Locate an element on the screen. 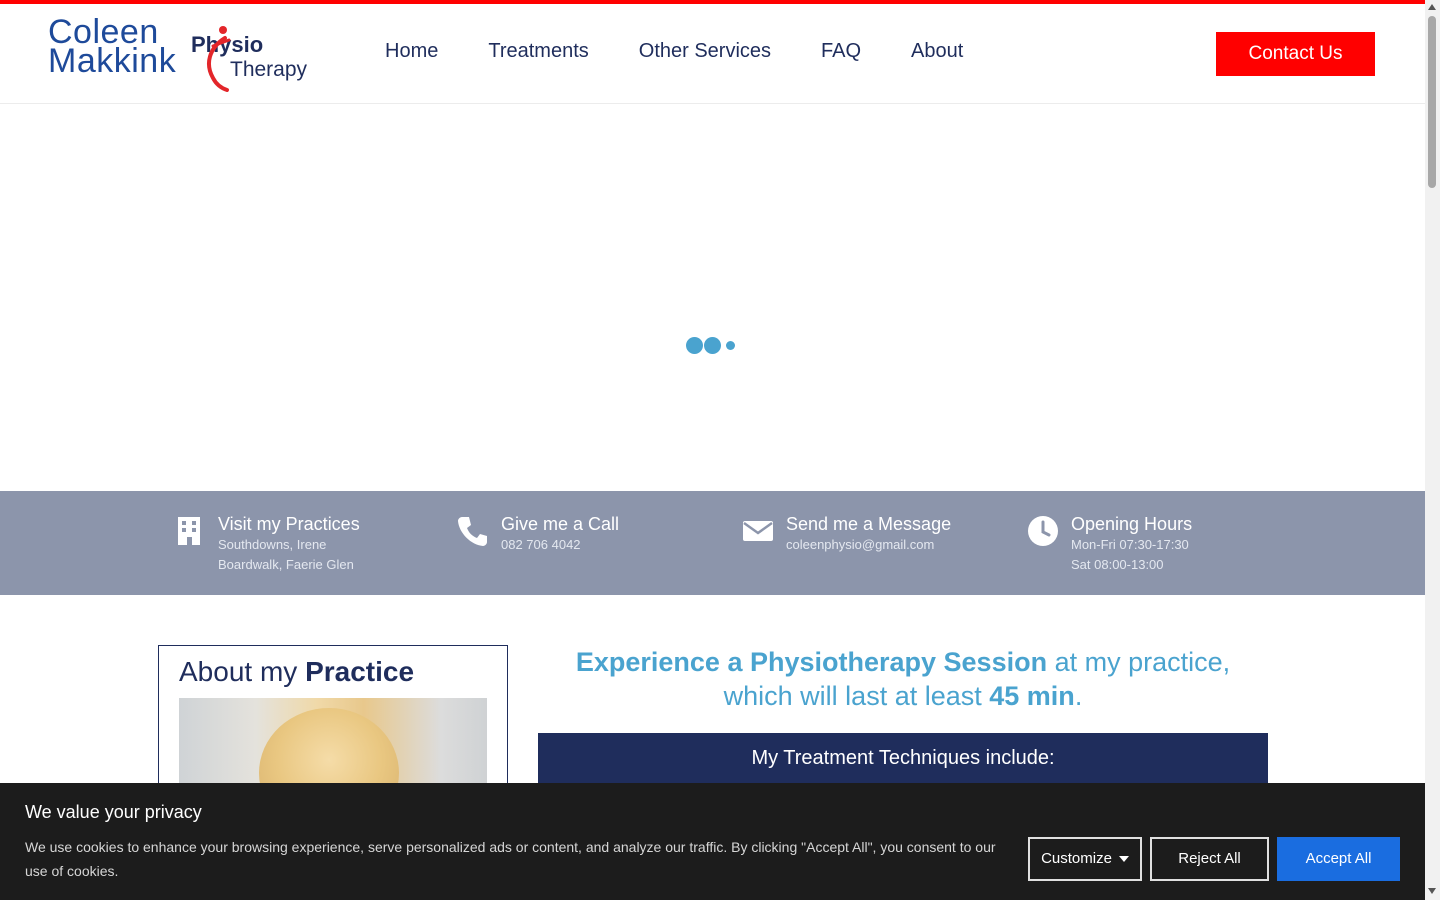  info-give-call: Give me a Call 082 706 4042 is located at coordinates (538, 534).